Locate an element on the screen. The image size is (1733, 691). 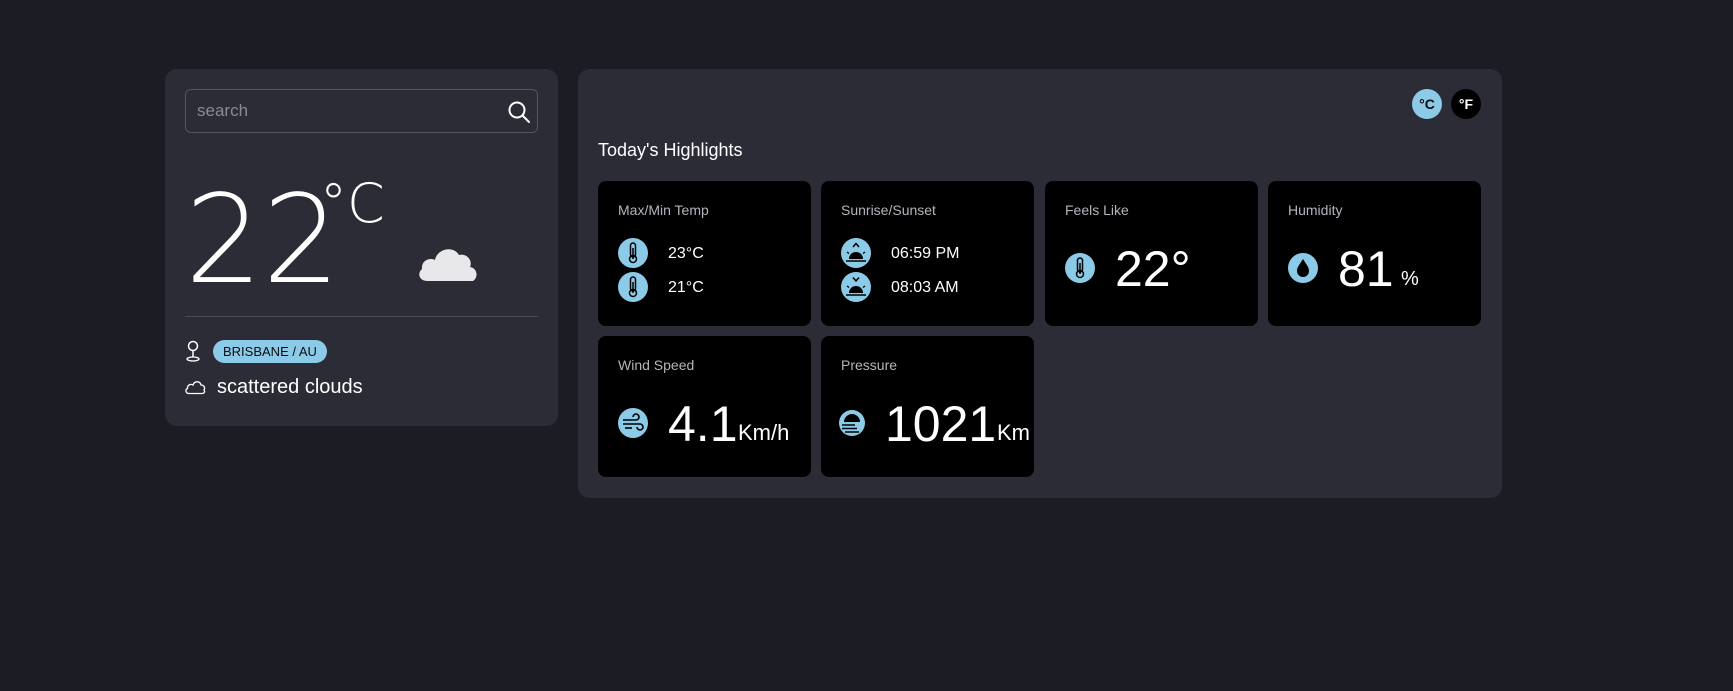
pressure-card: Pressure 1021 Km is located at coordinates (927, 406).